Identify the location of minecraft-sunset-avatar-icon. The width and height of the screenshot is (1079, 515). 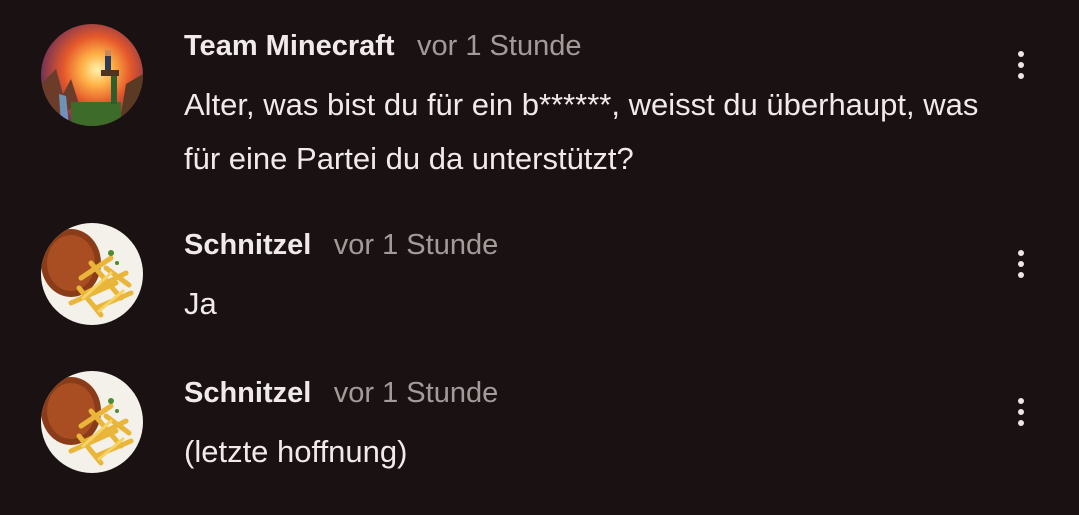
(92, 75).